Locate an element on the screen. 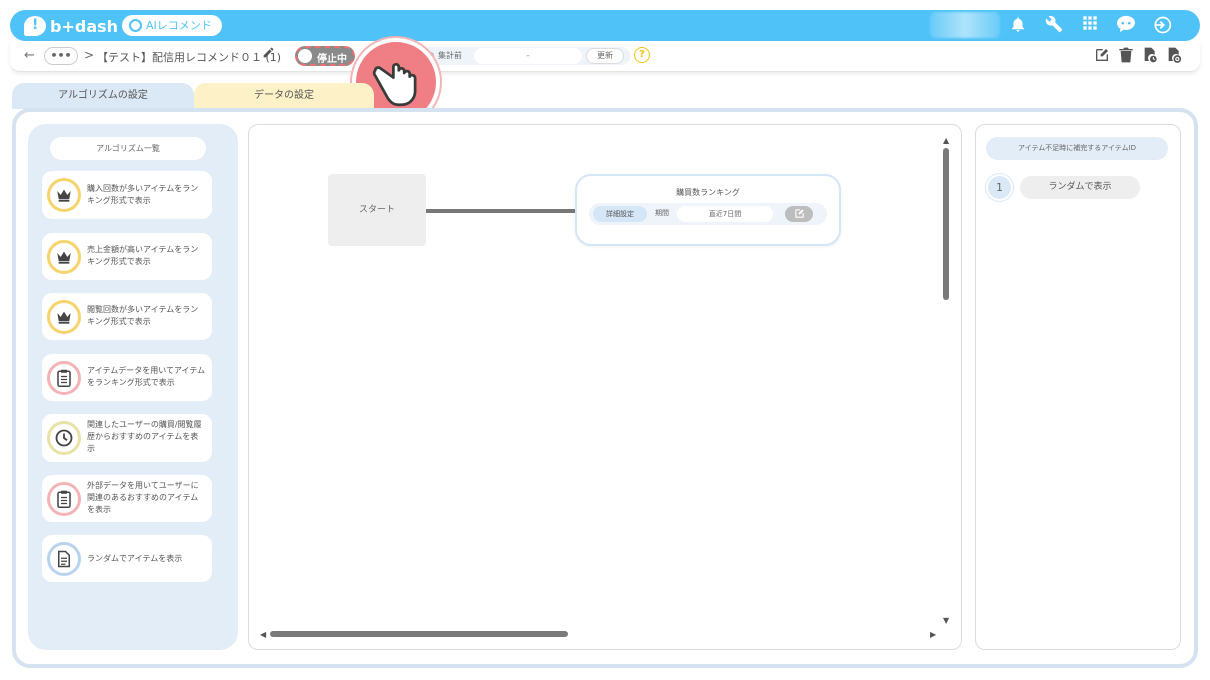  horizontal-scrollbar is located at coordinates (419, 634).